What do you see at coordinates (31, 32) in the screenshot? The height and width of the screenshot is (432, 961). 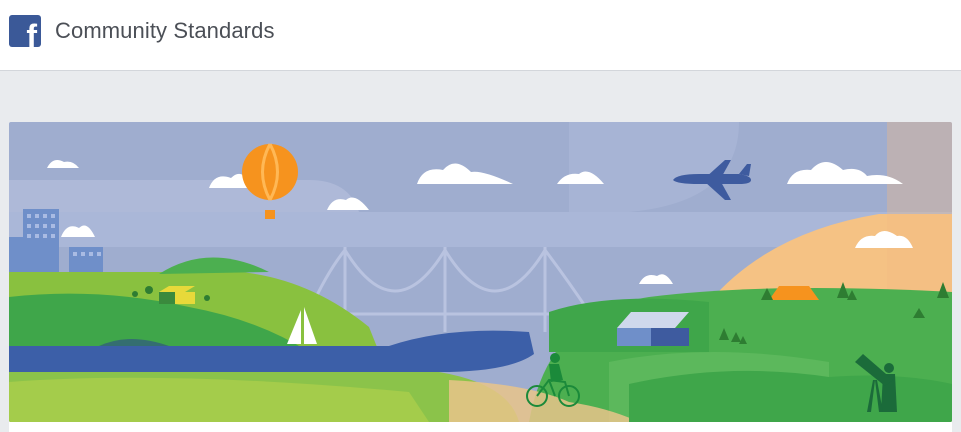 I see `logo-letter: f` at bounding box center [31, 32].